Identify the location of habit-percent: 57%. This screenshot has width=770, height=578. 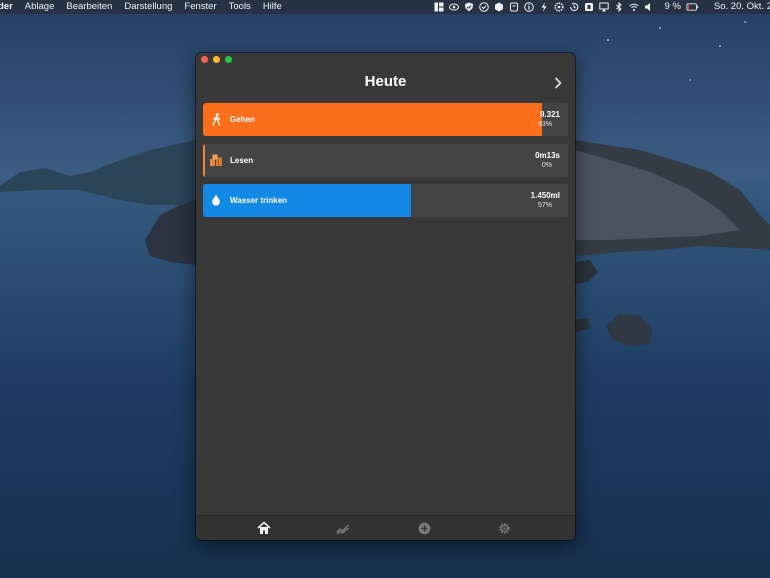
(544, 205).